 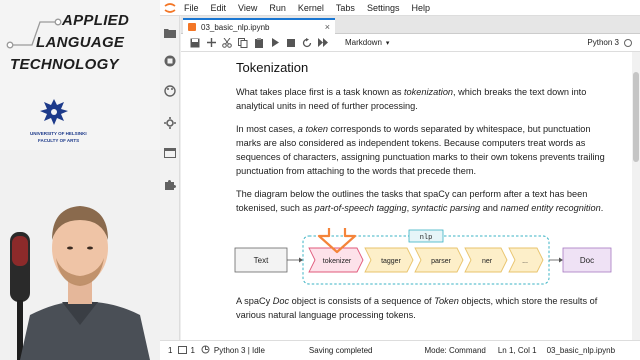 What do you see at coordinates (429, 92) in the screenshot?
I see `emphasis-text: tokenization` at bounding box center [429, 92].